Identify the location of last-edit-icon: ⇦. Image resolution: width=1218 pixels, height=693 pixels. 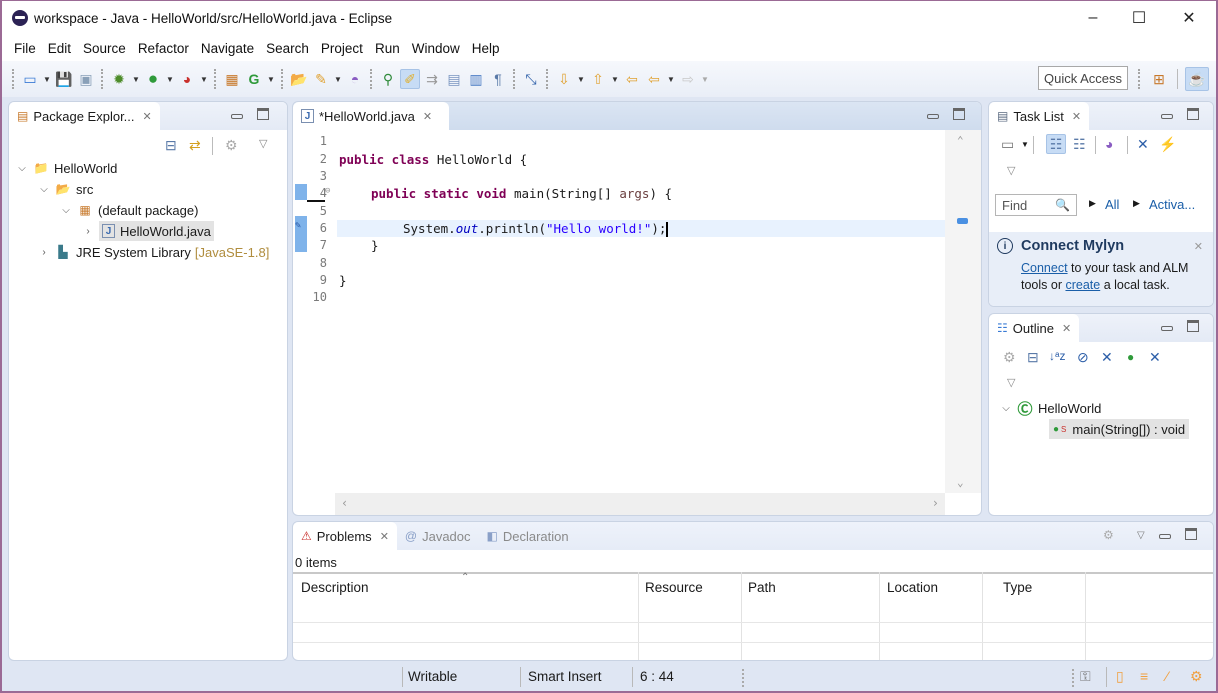
(632, 79).